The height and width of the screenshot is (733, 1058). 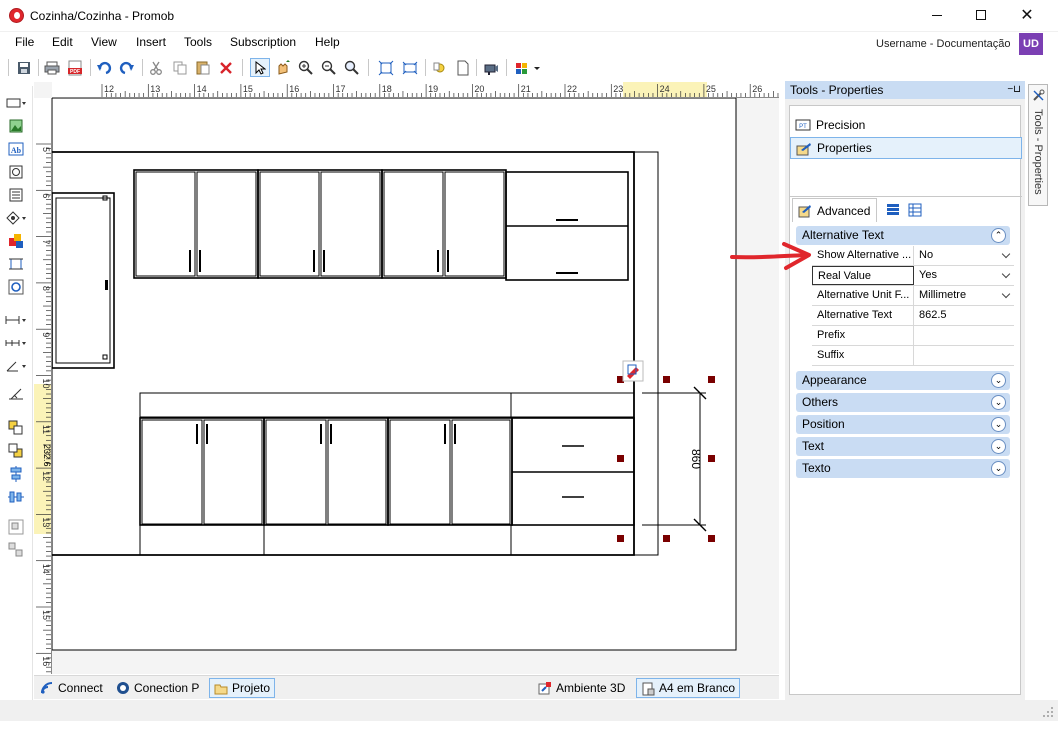 I want to click on undo-icon, so click(x=104, y=67).